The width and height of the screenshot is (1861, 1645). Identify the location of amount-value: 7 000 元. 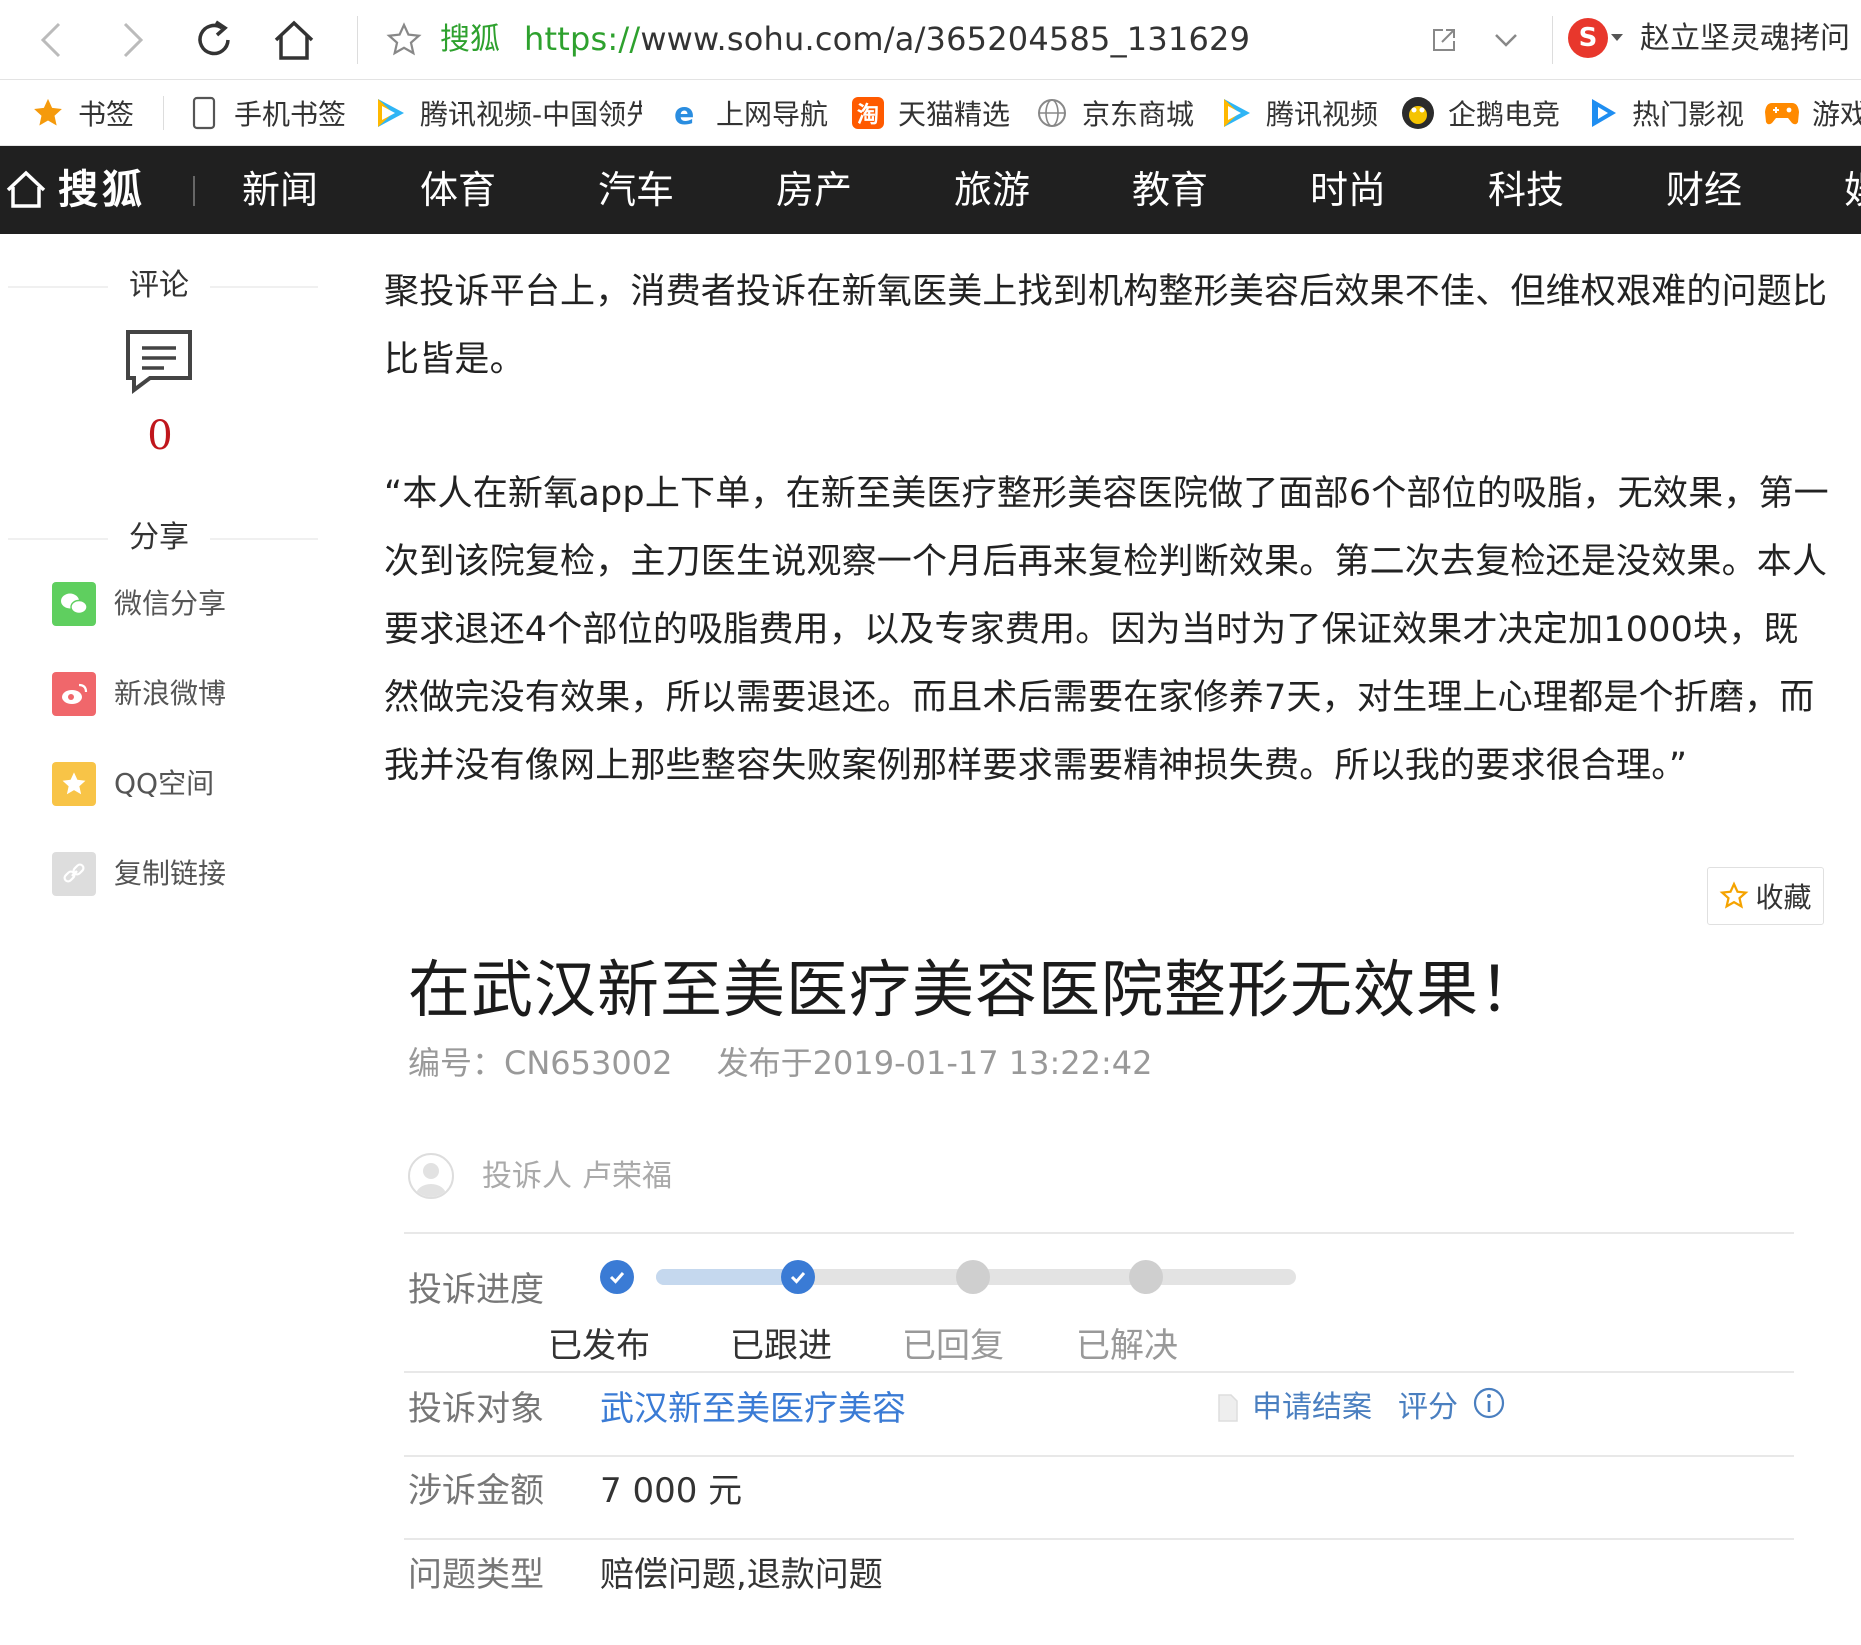
(671, 1491).